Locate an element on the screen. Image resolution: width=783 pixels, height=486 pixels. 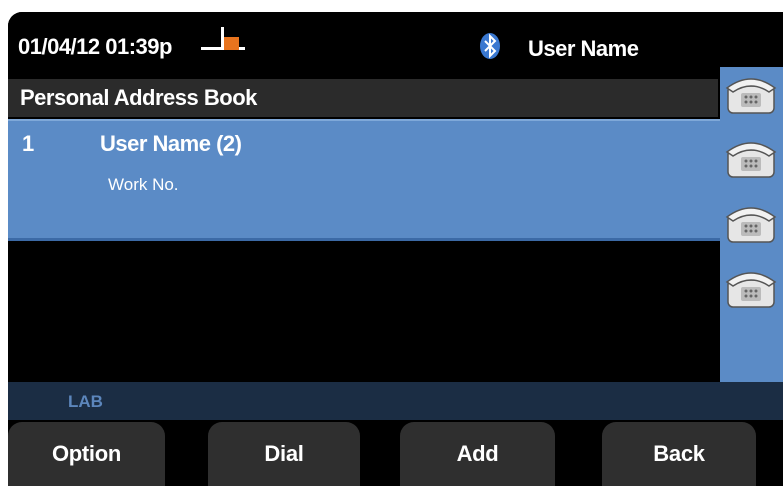
line-status-icon is located at coordinates (223, 41).